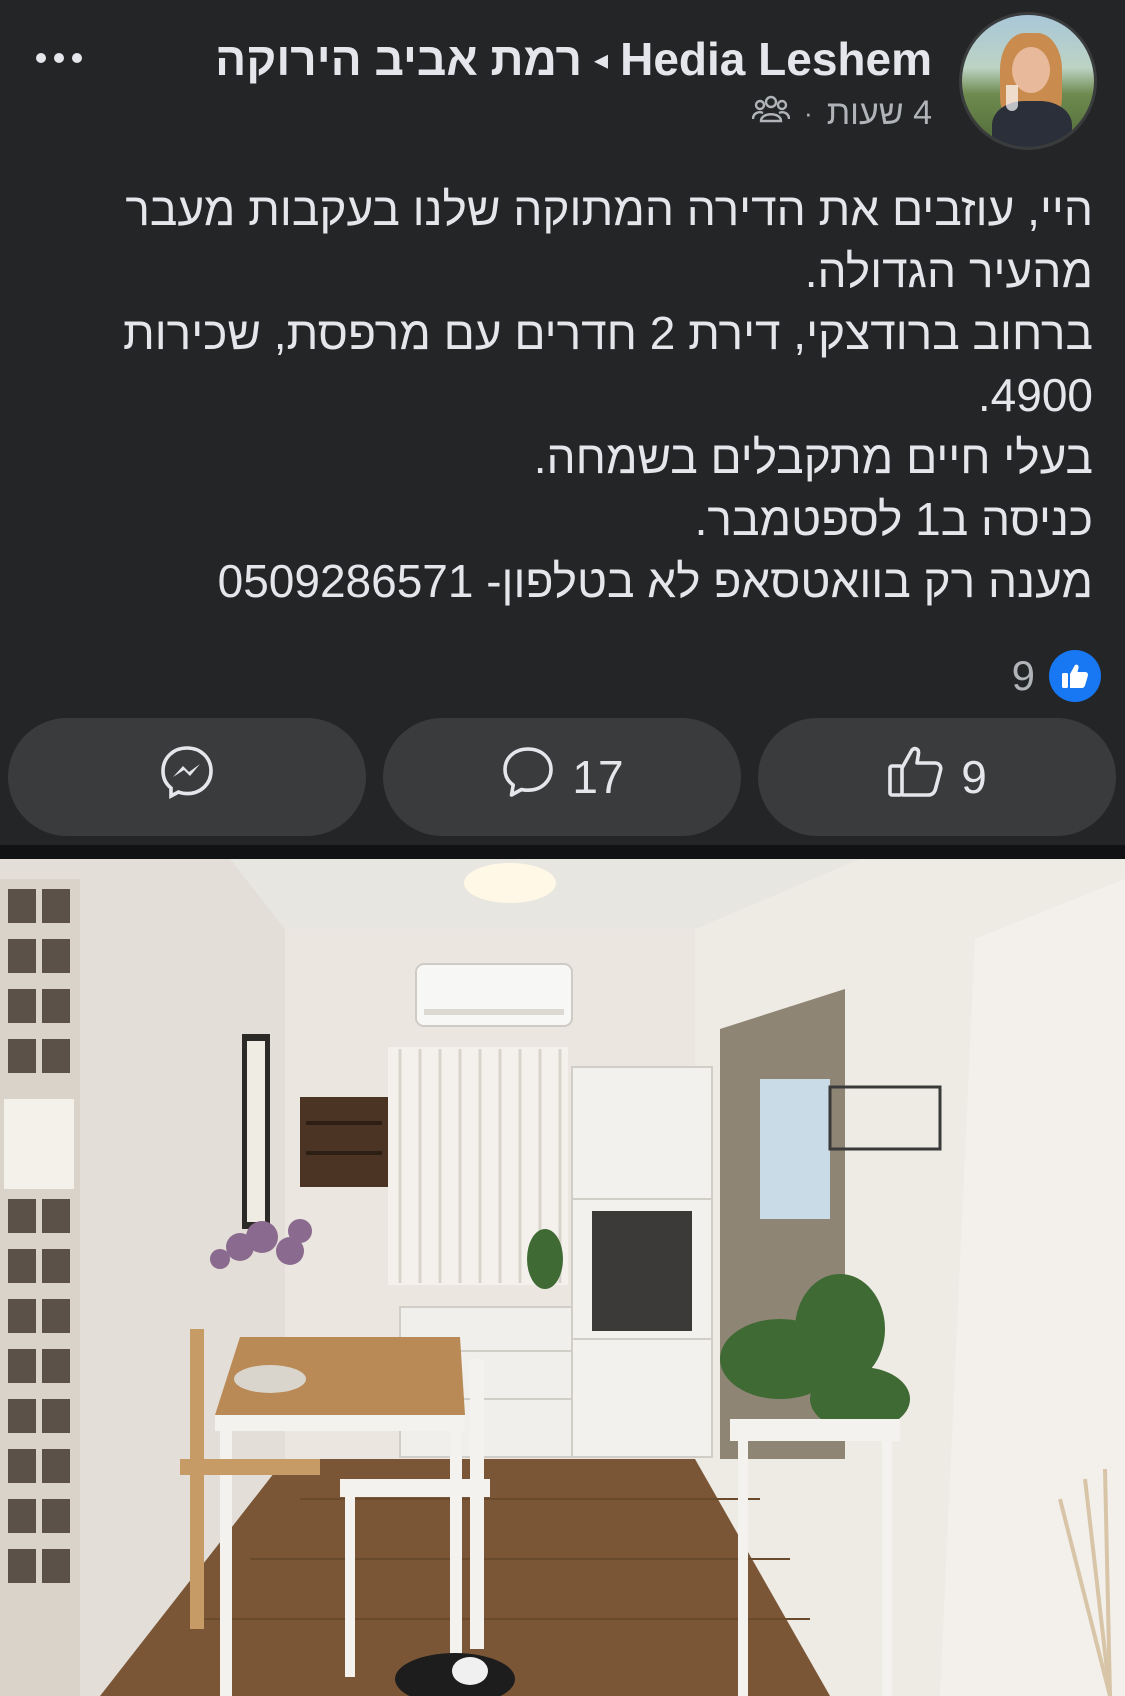 Image resolution: width=1125 pixels, height=1696 pixels. I want to click on action-bar: 17 9, so click(563, 777).